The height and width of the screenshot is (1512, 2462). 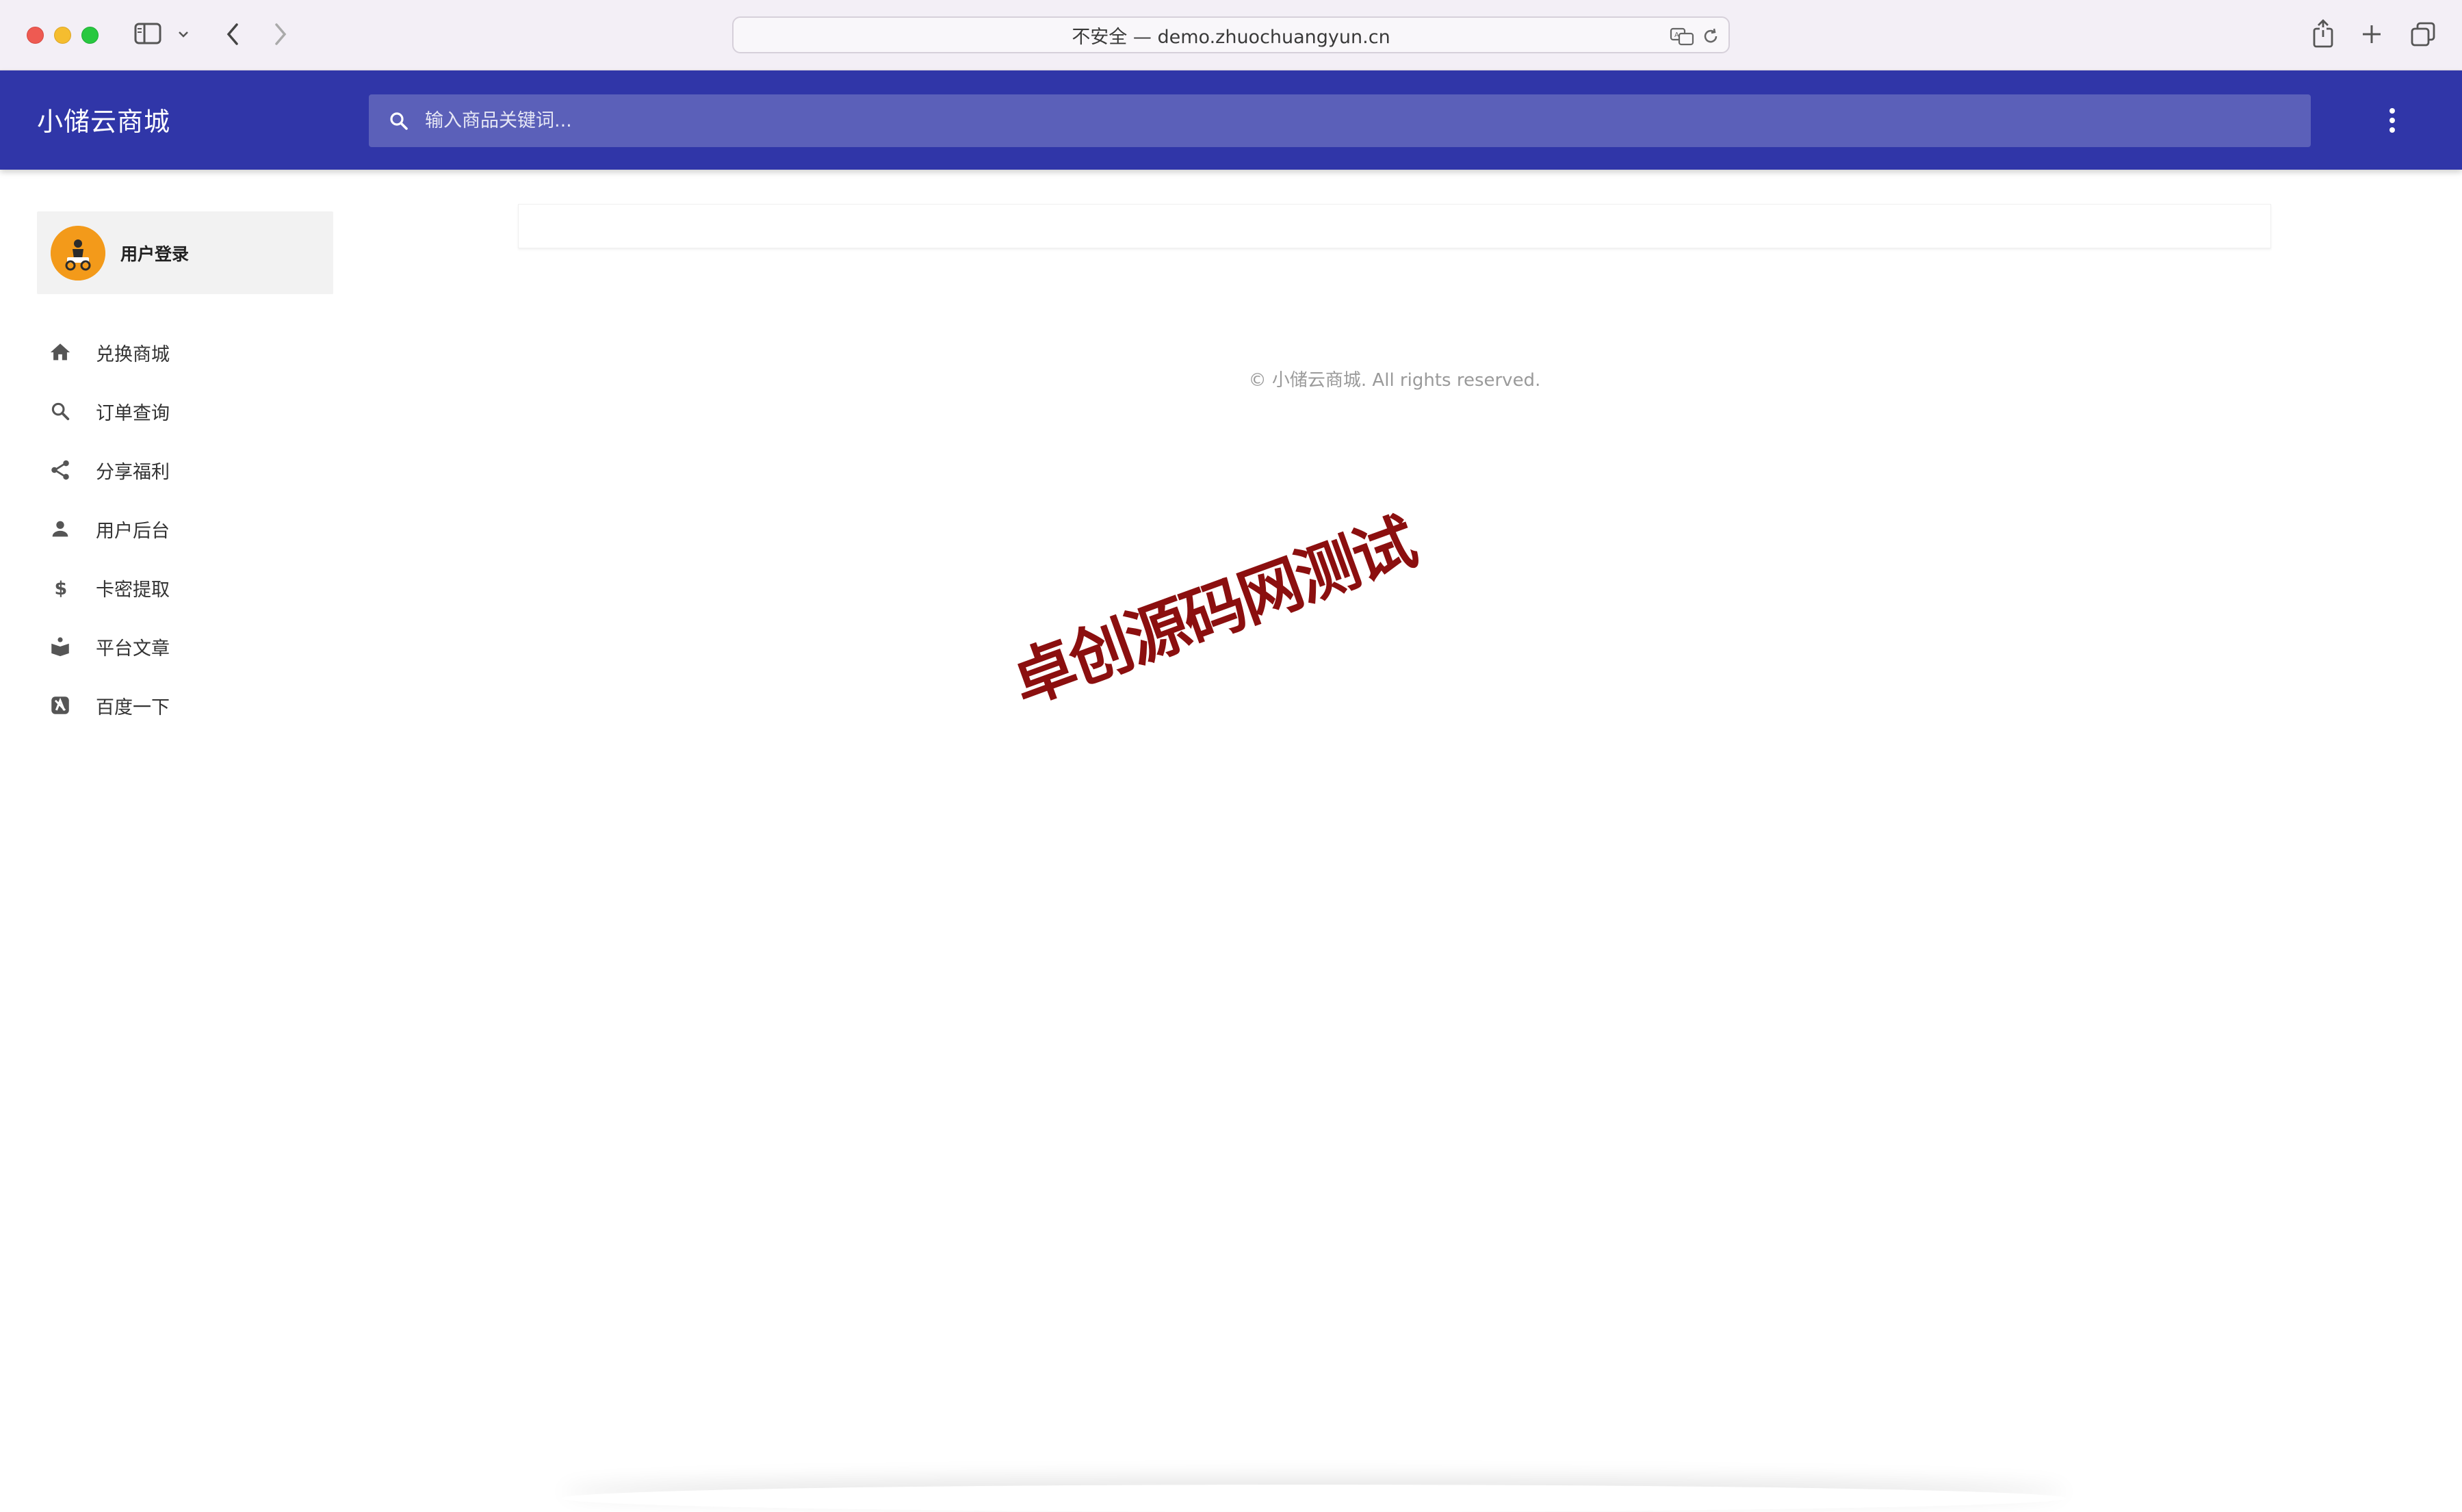 What do you see at coordinates (148, 33) in the screenshot?
I see `sidebar-toggle-icon` at bounding box center [148, 33].